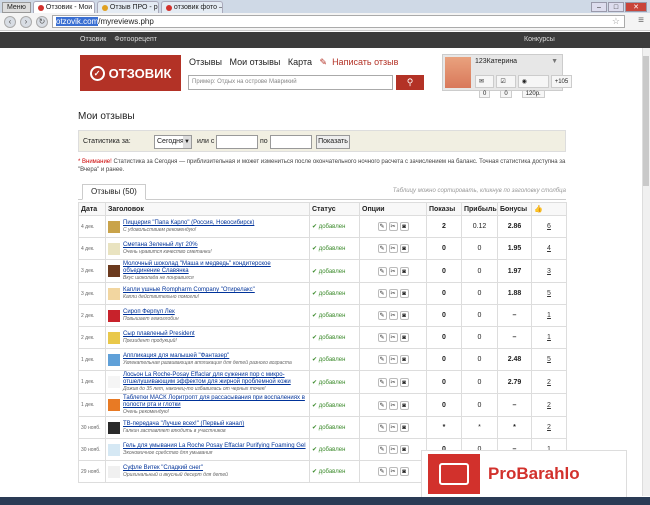  Describe the element at coordinates (599, 7) in the screenshot. I see `minimize-icon: –` at that location.